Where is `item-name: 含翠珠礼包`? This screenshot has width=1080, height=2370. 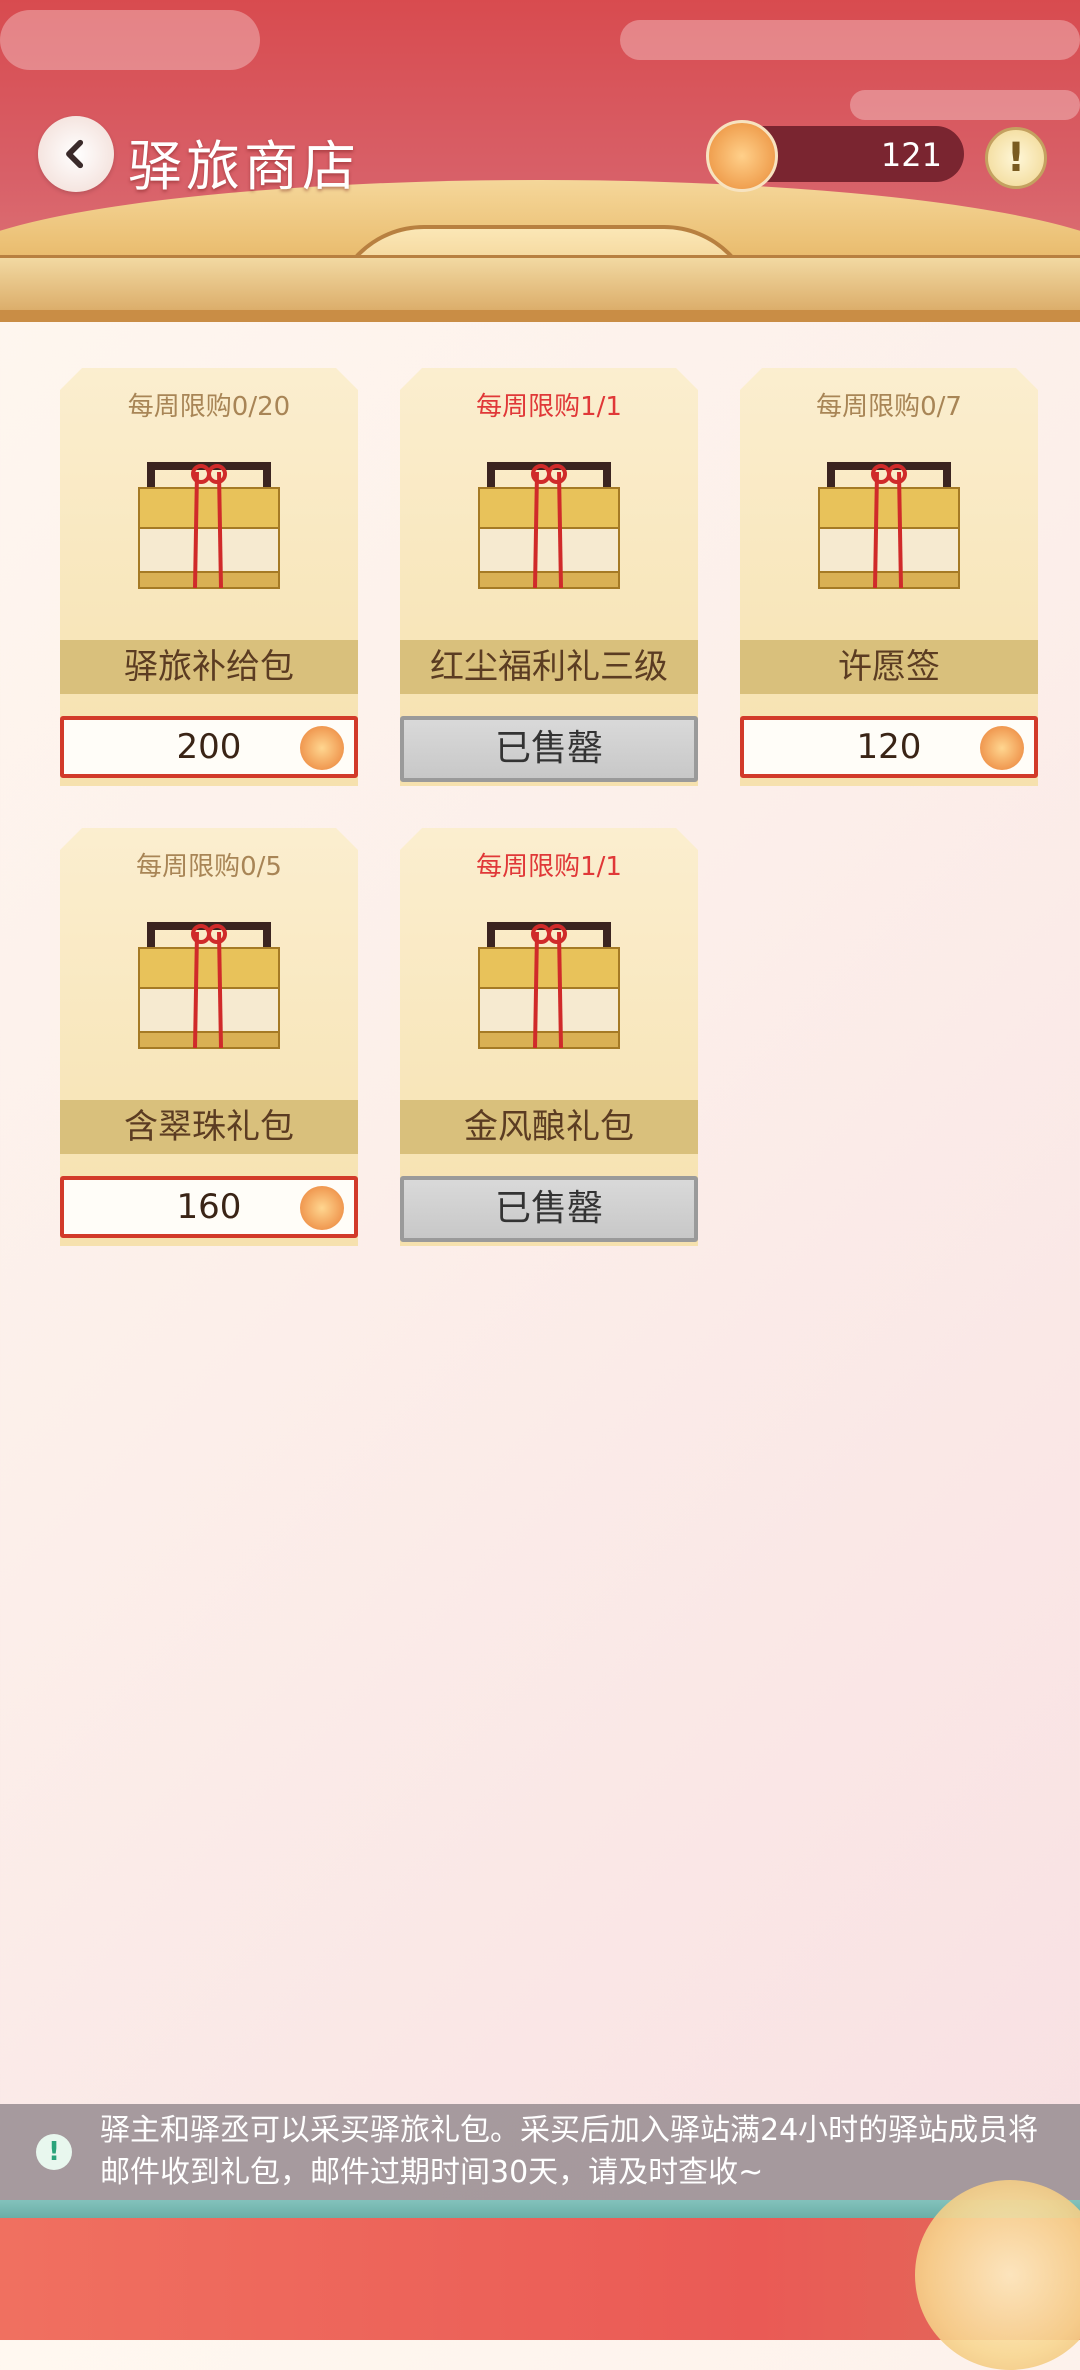 item-name: 含翠珠礼包 is located at coordinates (209, 1127).